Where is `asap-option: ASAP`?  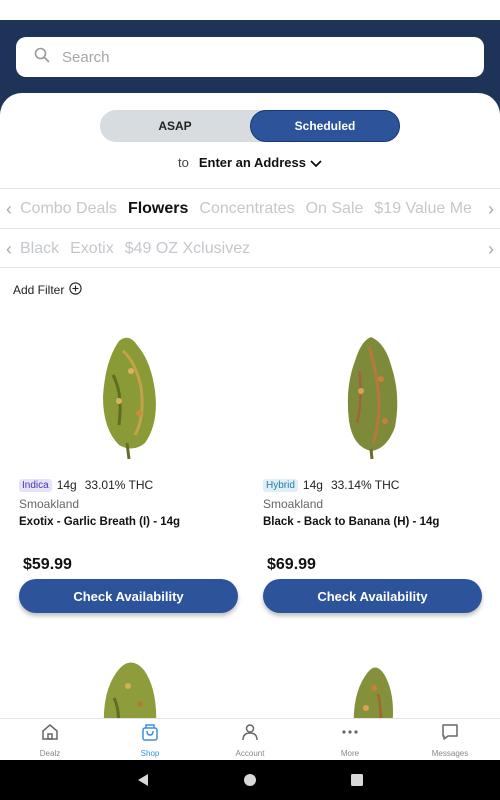 asap-option: ASAP is located at coordinates (175, 126).